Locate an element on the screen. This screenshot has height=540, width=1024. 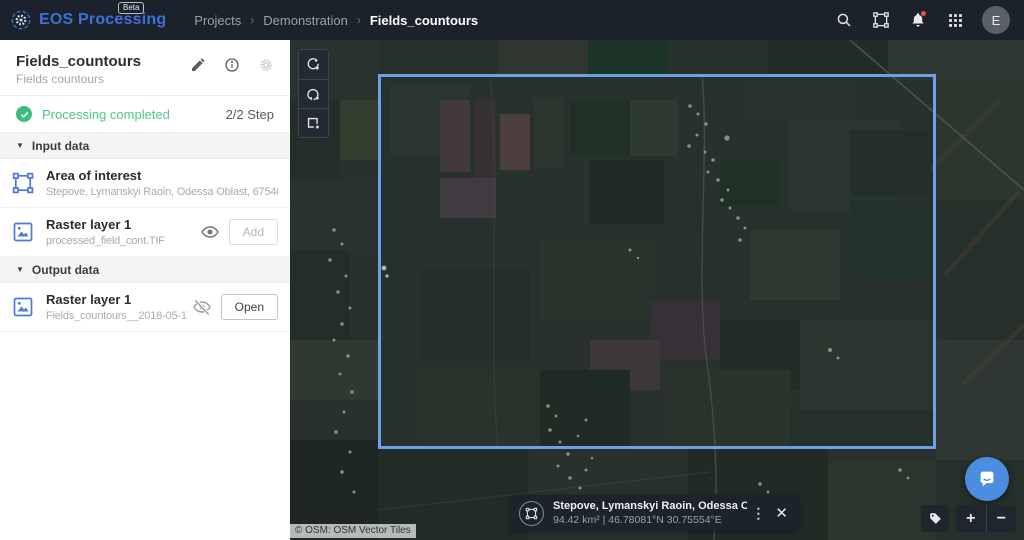
tag-icon is located at coordinates (935, 518).